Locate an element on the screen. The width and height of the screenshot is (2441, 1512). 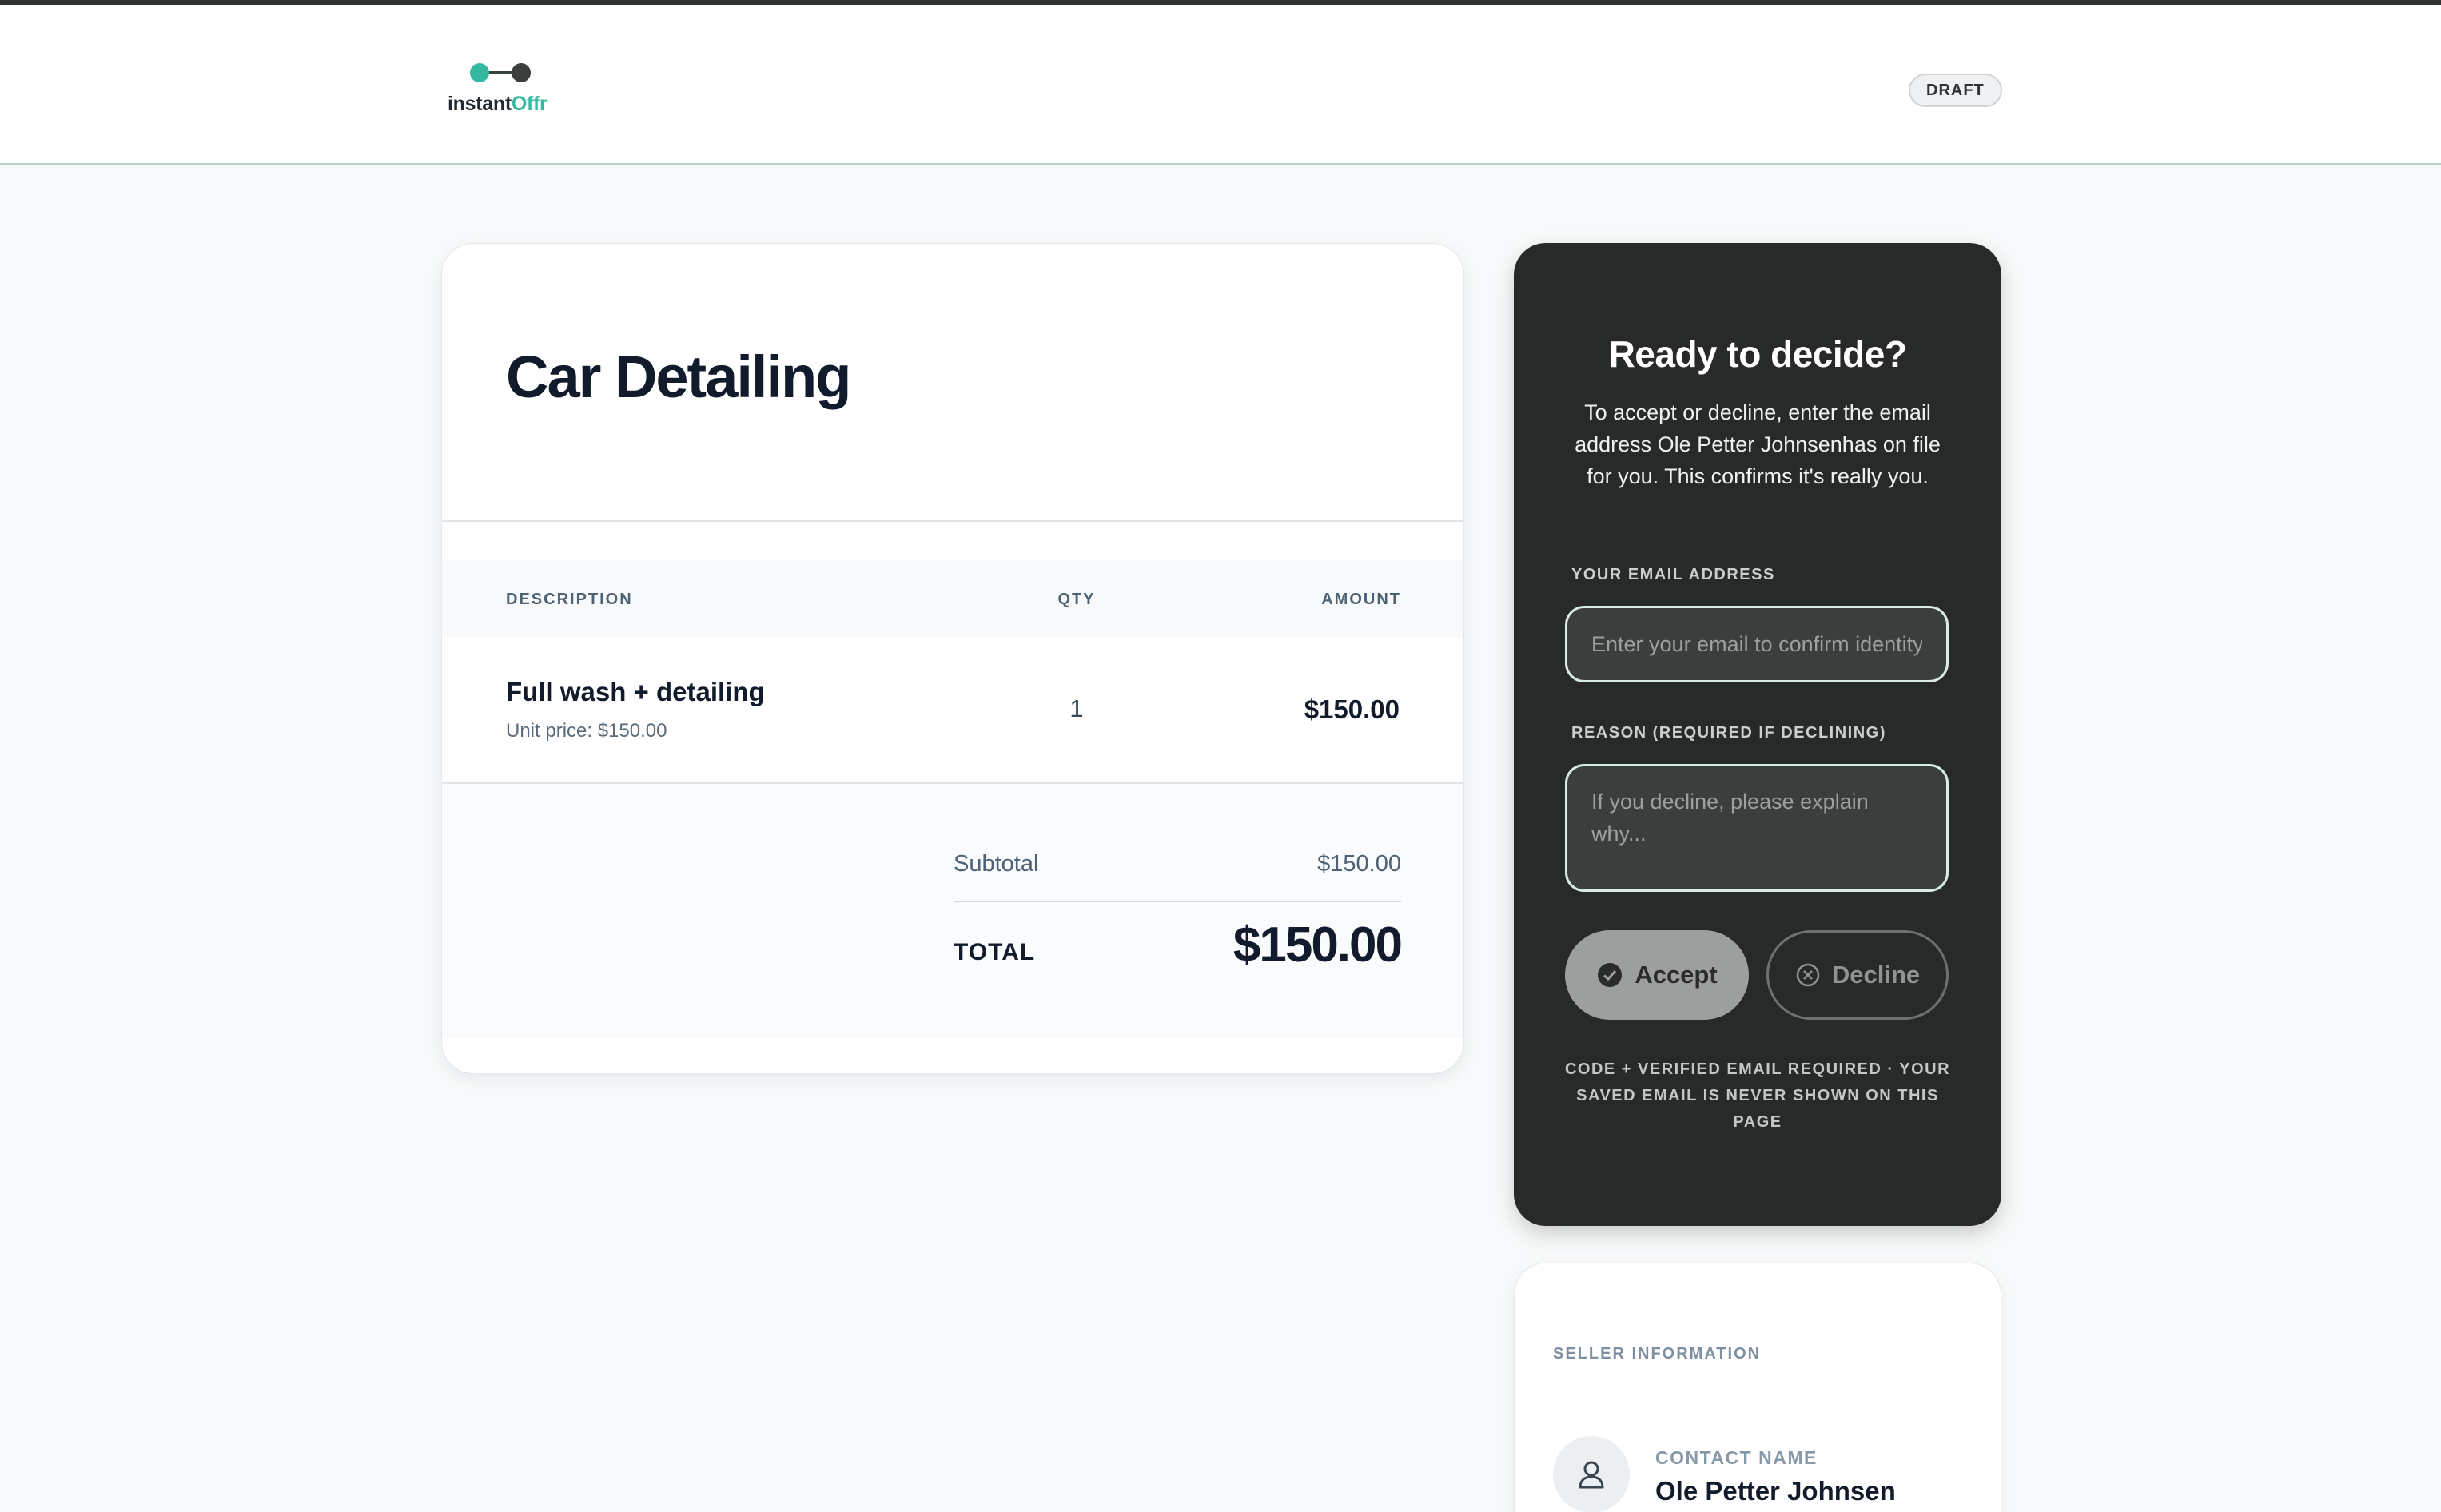
decline-button: Decline is located at coordinates (1857, 975).